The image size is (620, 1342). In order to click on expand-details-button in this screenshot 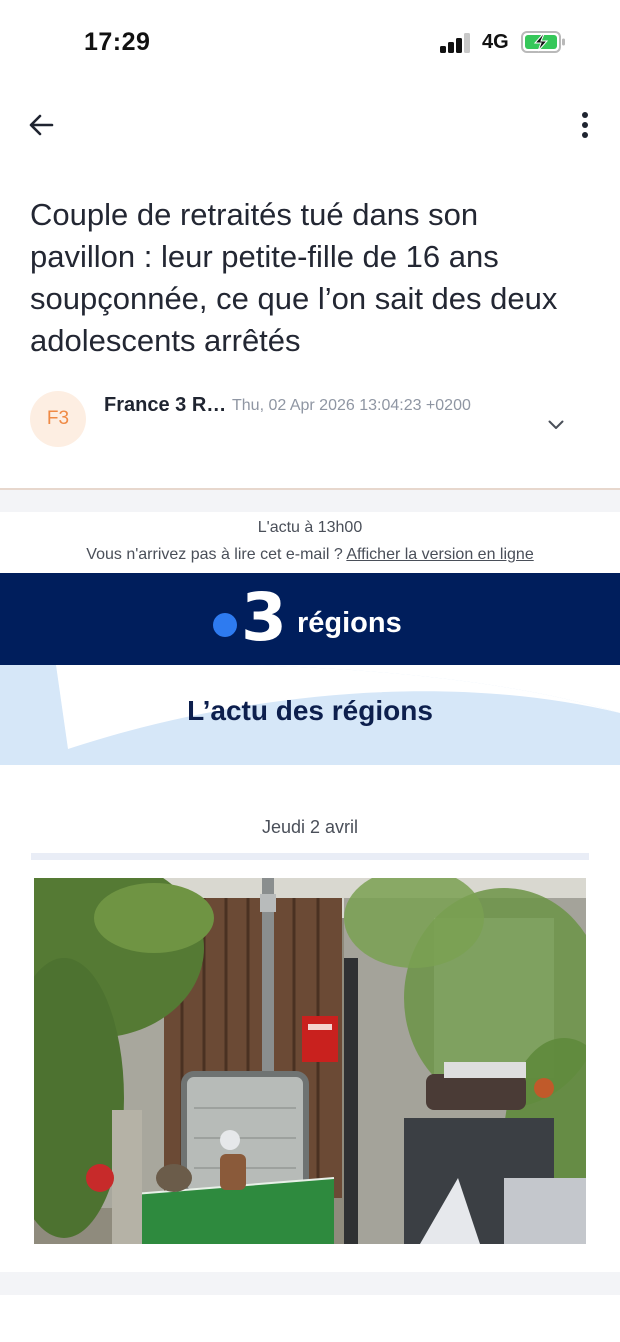, I will do `click(556, 425)`.